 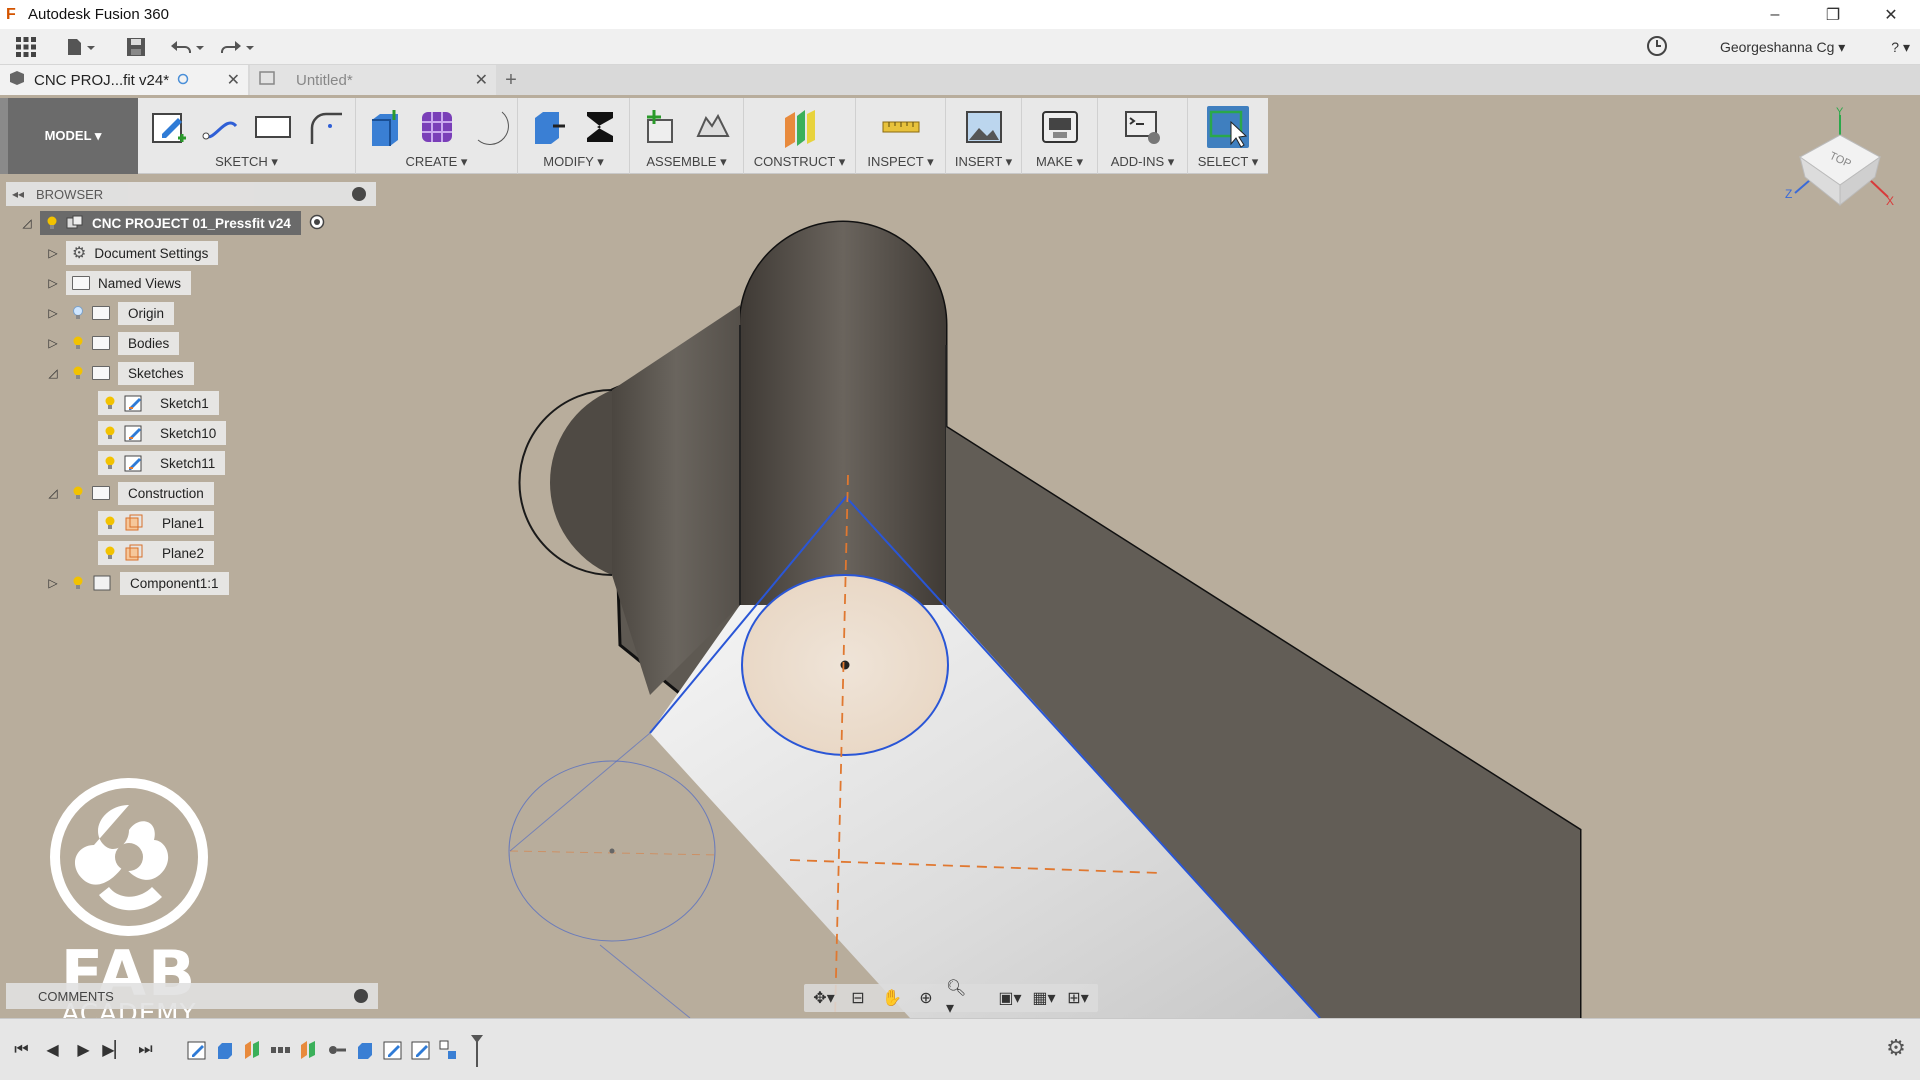 What do you see at coordinates (1833, 14) in the screenshot?
I see `restore-button: ❐` at bounding box center [1833, 14].